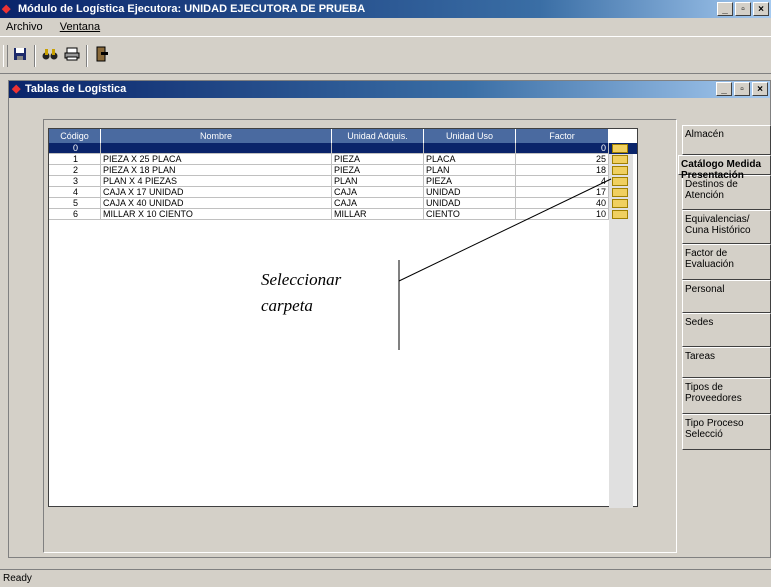 The image size is (771, 587). I want to click on tab-7: Tareas, so click(726, 362).